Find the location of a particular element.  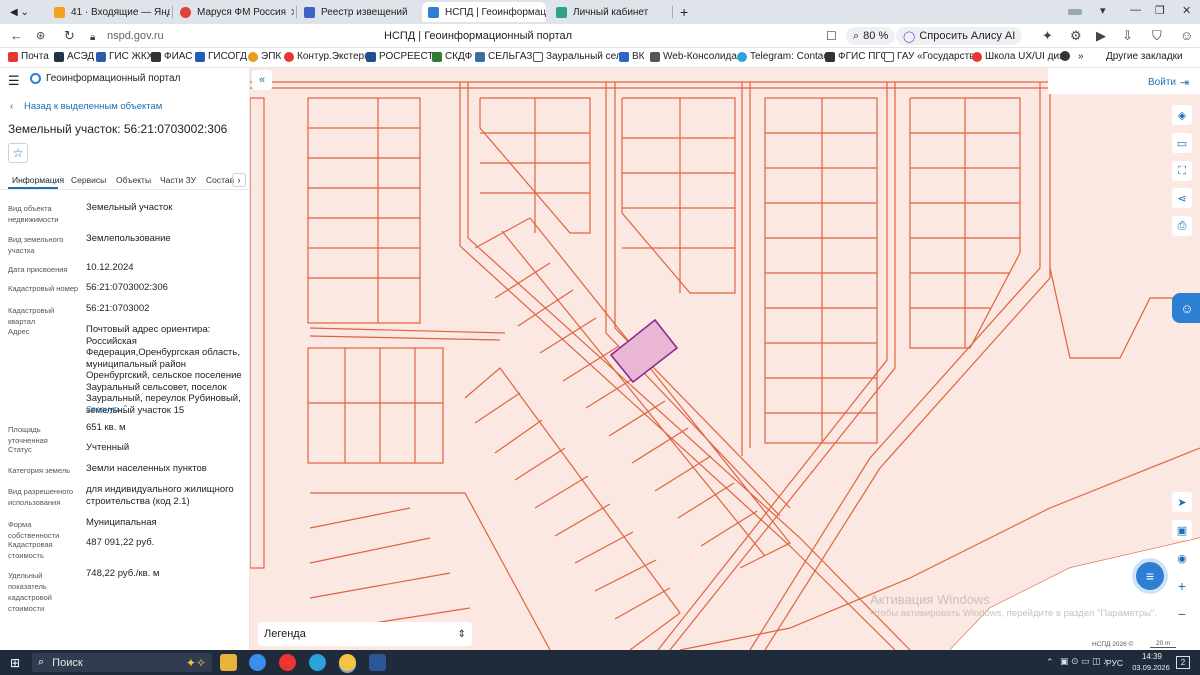

bookmark-manager-icon: ▾ is located at coordinates (1103, 10).